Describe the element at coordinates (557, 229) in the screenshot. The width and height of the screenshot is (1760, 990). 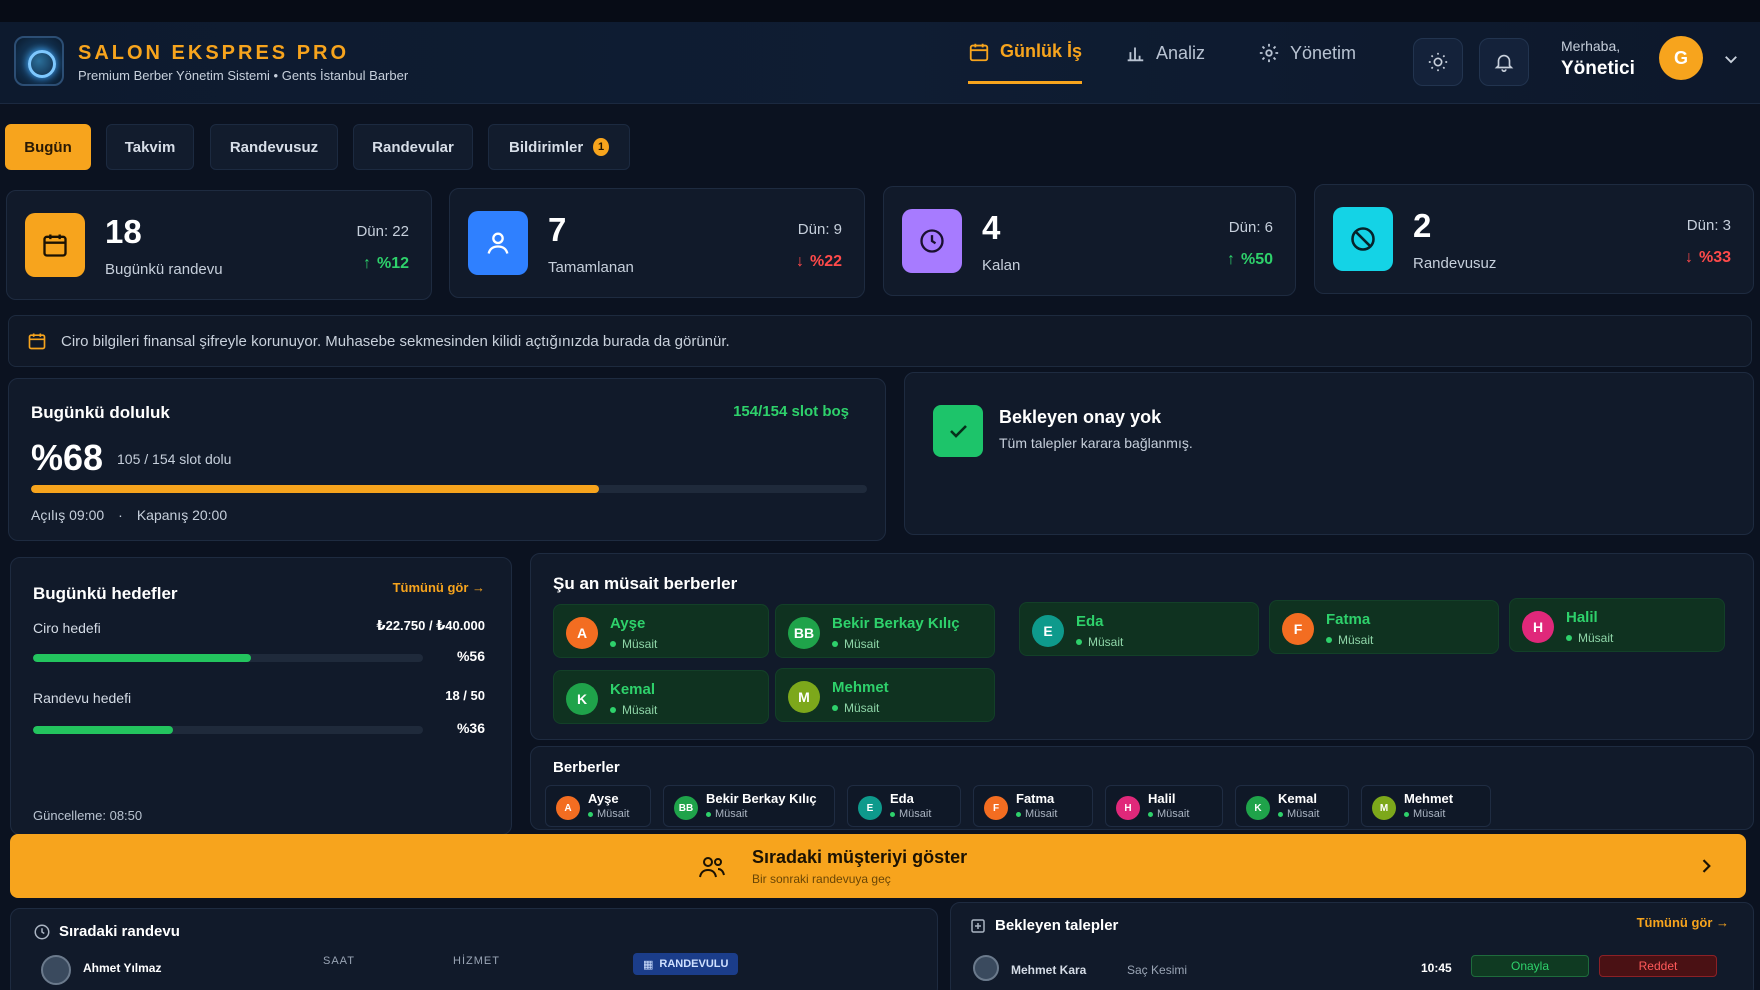
I see `stat-value: 7` at that location.